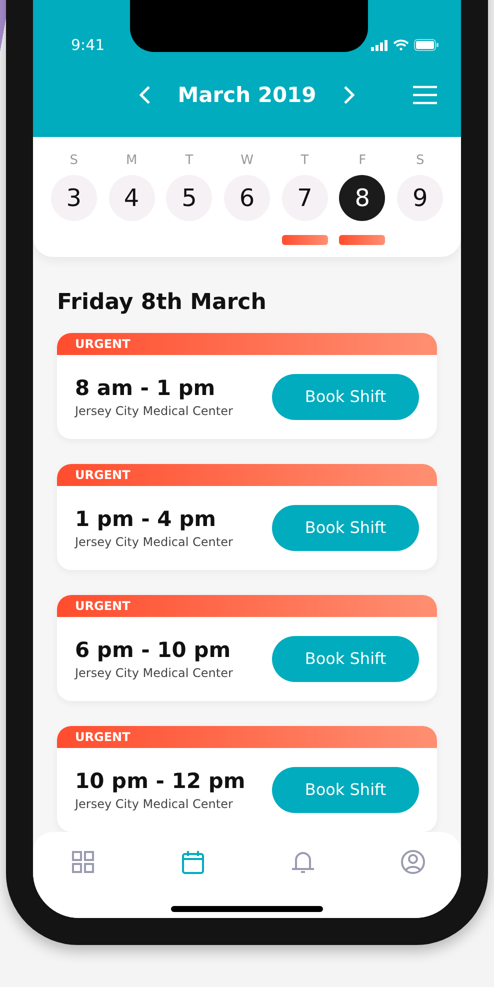 This screenshot has width=494, height=987. Describe the element at coordinates (303, 862) in the screenshot. I see `bell-icon` at that location.